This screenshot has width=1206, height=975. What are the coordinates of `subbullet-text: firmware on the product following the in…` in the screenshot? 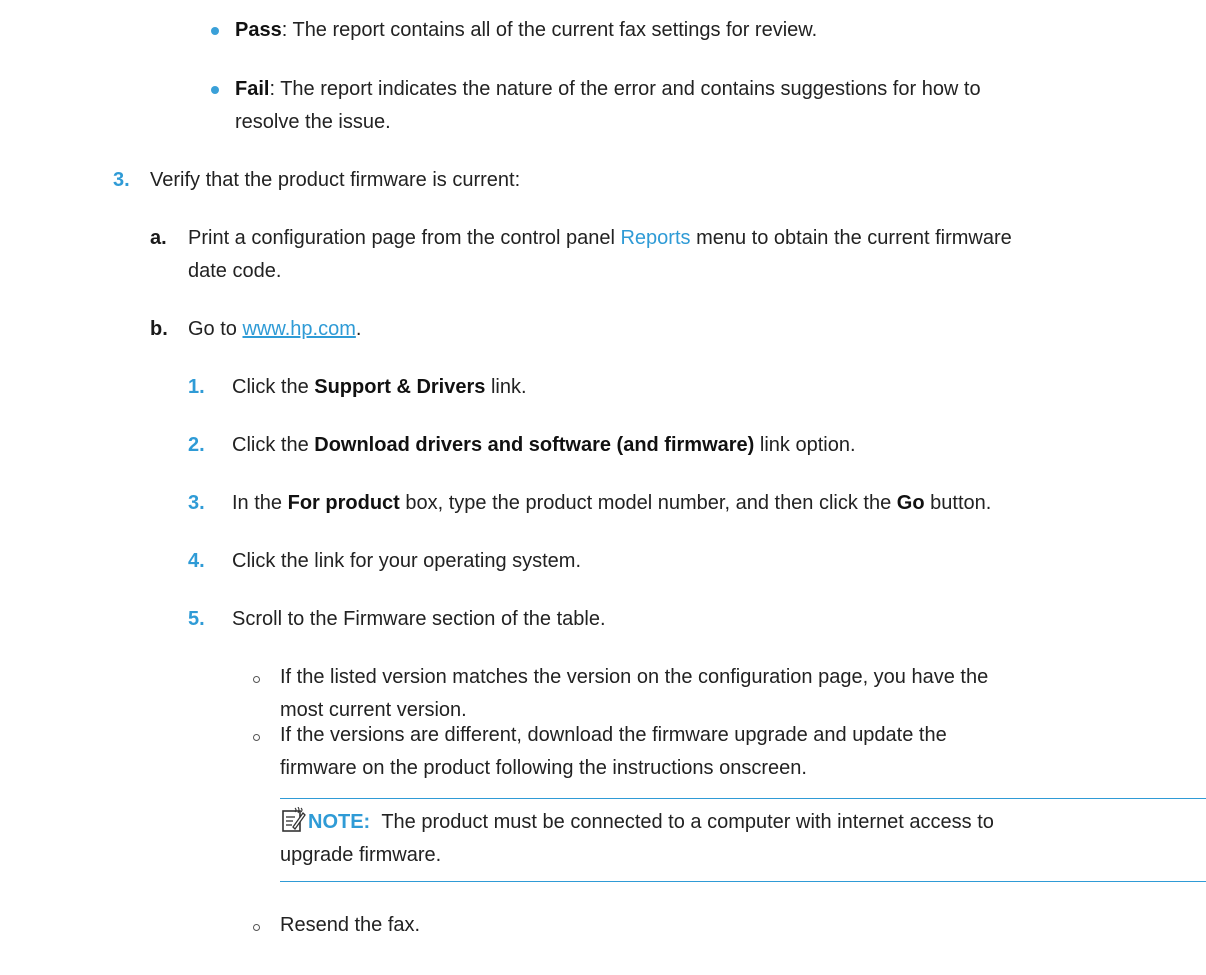 It's located at (543, 768).